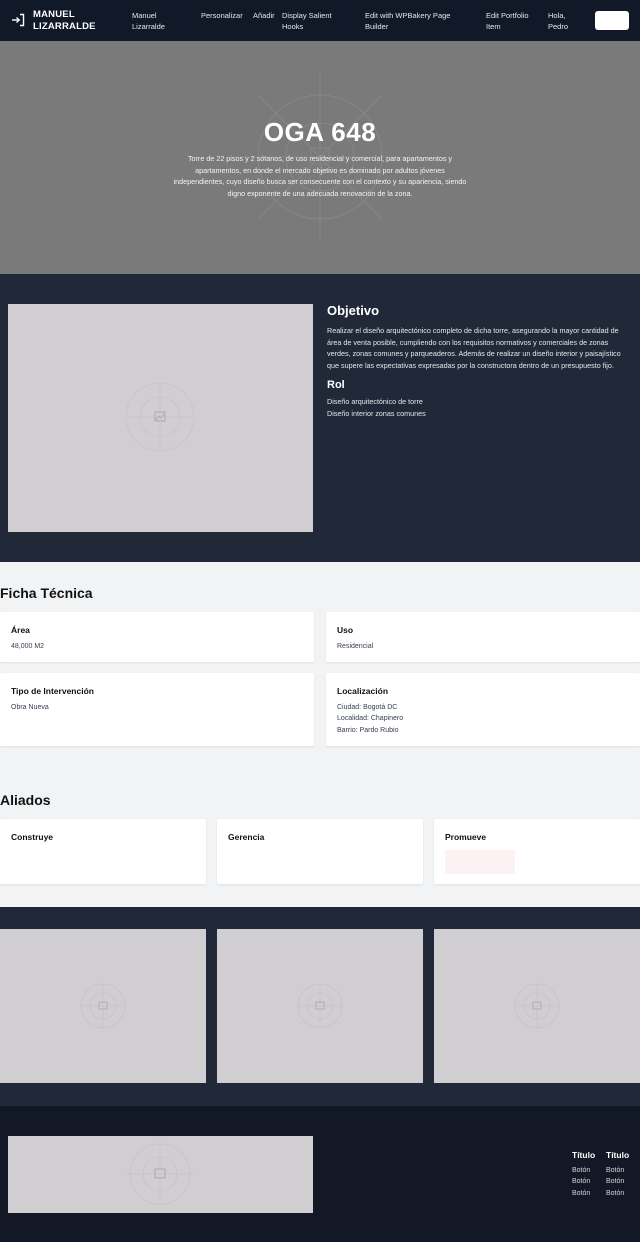 Image resolution: width=640 pixels, height=1242 pixels. What do you see at coordinates (466, 837) in the screenshot?
I see `card-title: Promueve` at bounding box center [466, 837].